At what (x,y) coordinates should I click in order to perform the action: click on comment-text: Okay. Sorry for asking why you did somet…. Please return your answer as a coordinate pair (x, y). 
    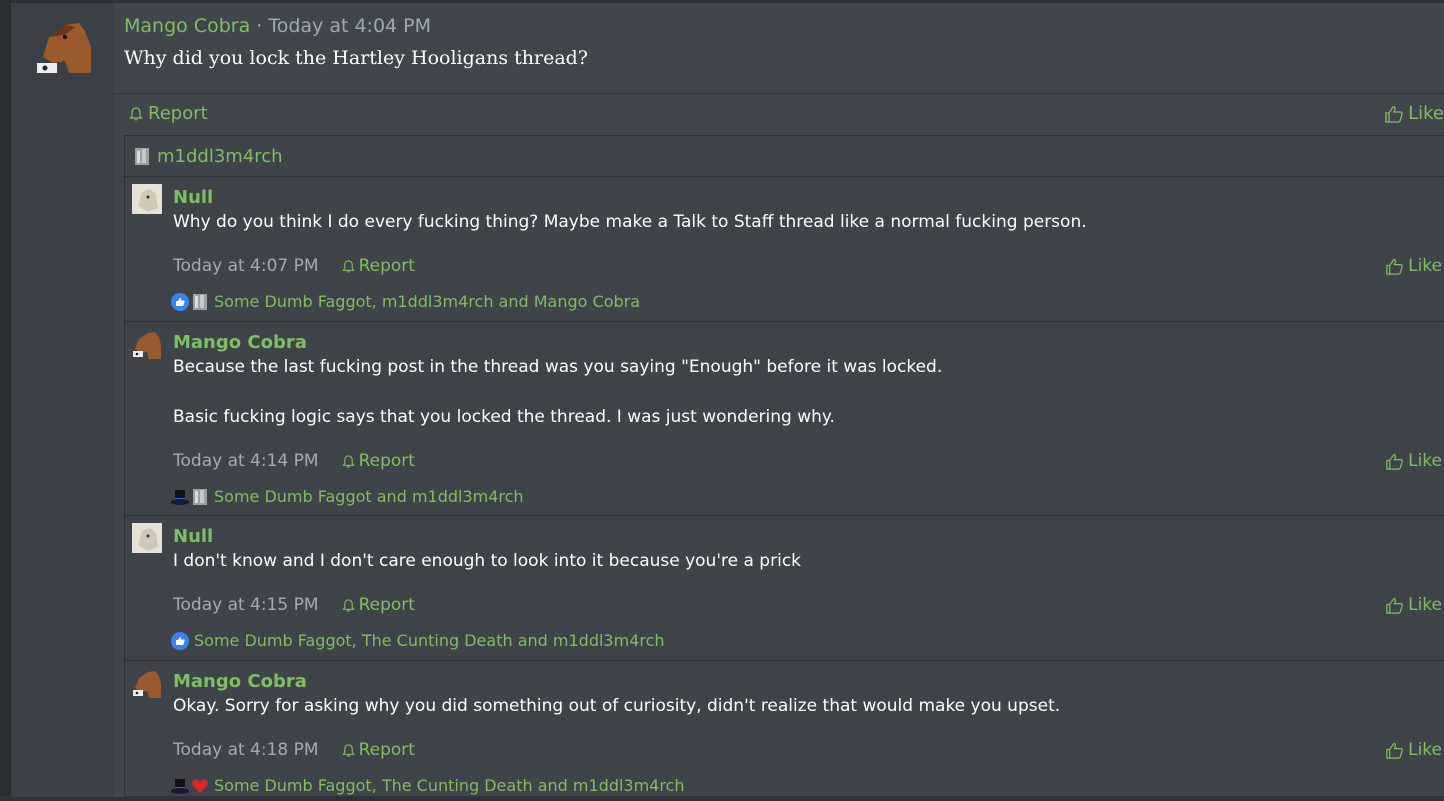
    Looking at the image, I should click on (617, 706).